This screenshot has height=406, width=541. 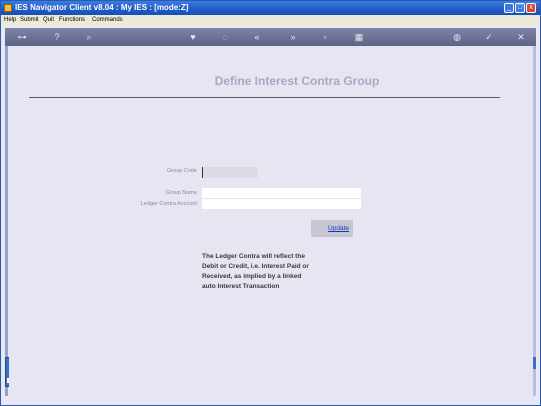 What do you see at coordinates (457, 37) in the screenshot?
I see `globe-icon: ◍` at bounding box center [457, 37].